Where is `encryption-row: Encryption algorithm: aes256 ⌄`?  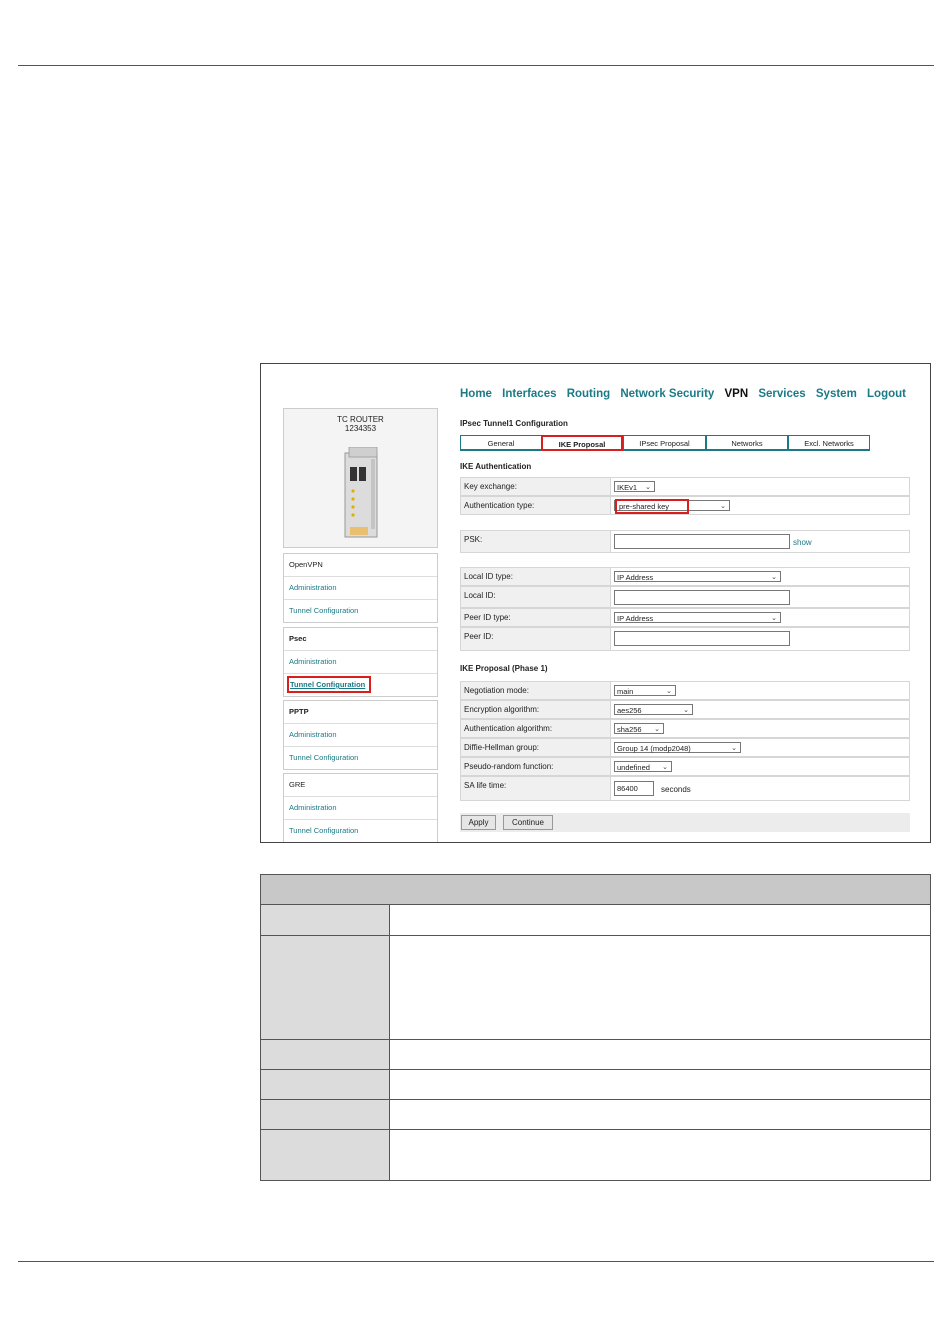 encryption-row: Encryption algorithm: aes256 ⌄ is located at coordinates (685, 709).